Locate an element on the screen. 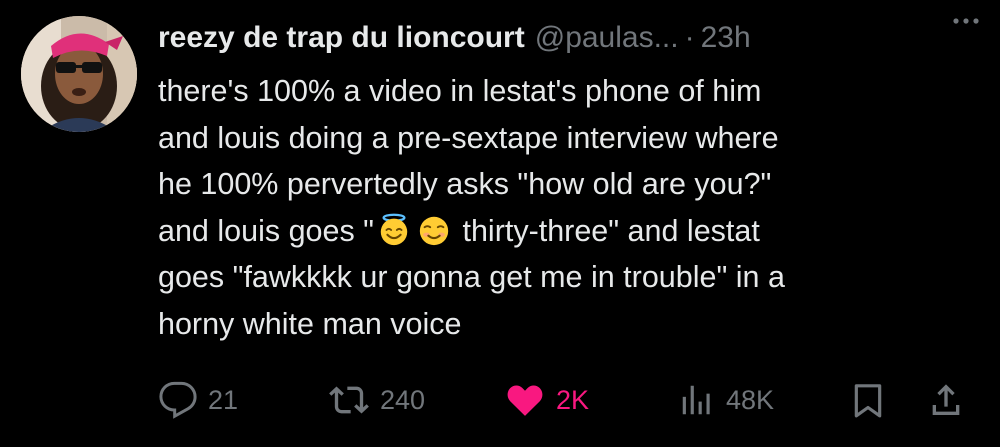 The height and width of the screenshot is (447, 1000). display-name: reezy de trap du lioncourt is located at coordinates (341, 38).